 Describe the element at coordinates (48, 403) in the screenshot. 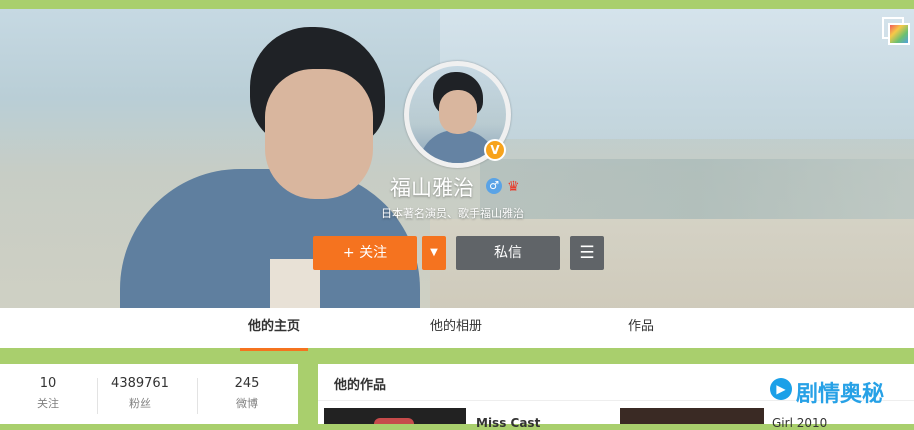

I see `stat-following-label: 关注` at that location.